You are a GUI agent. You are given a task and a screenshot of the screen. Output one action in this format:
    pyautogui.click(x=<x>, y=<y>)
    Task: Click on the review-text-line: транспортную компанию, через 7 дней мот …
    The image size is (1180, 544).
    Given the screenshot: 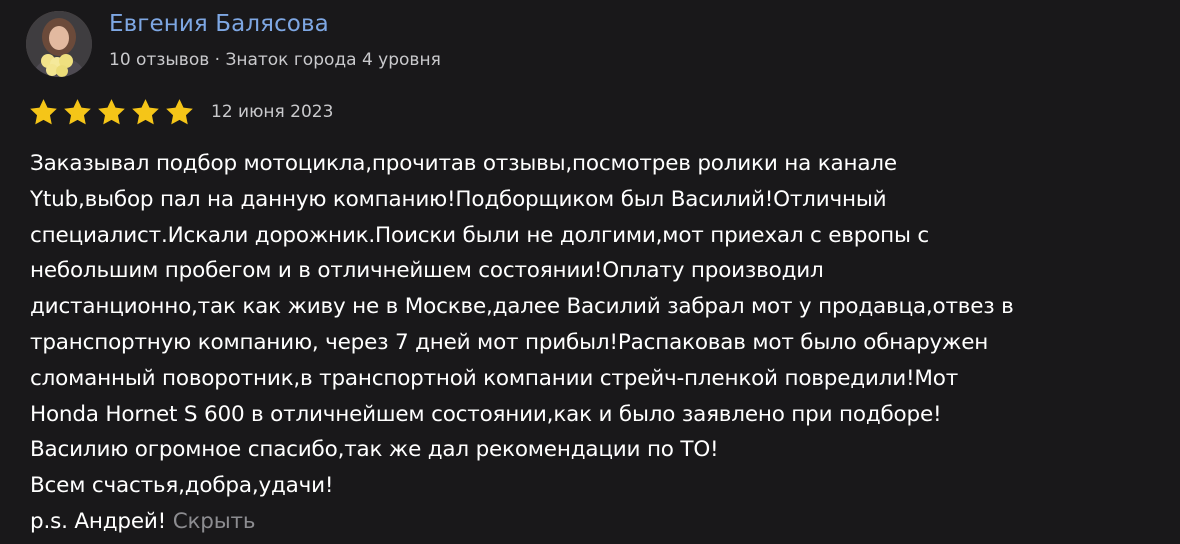 What is the action you would take?
    pyautogui.click(x=509, y=342)
    